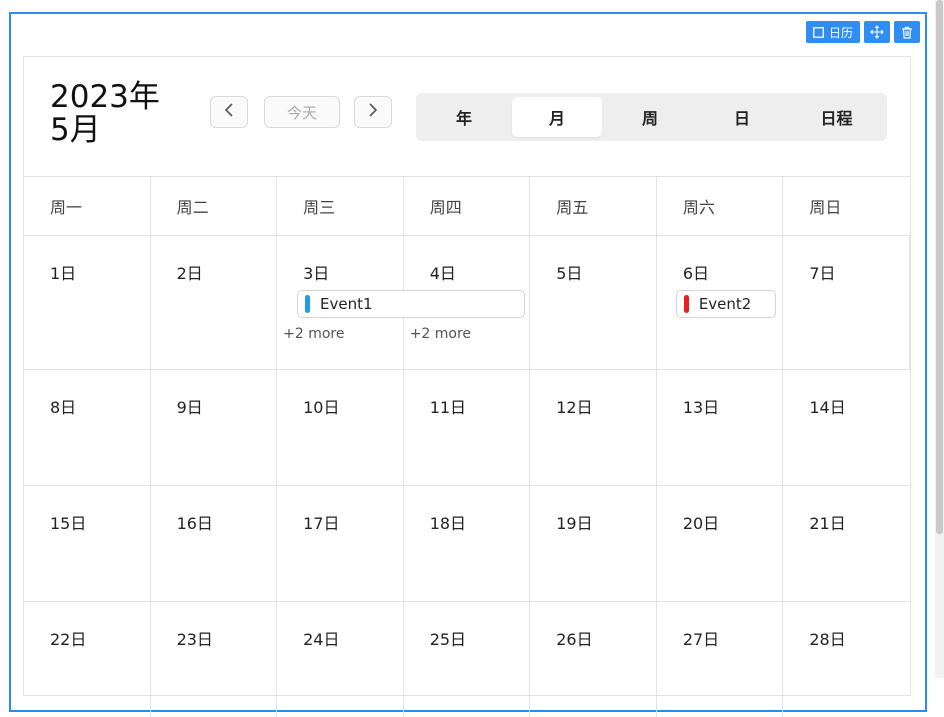 Image resolution: width=944 pixels, height=717 pixels. Describe the element at coordinates (840, 32) in the screenshot. I see `calendar-type-label: 日历` at that location.